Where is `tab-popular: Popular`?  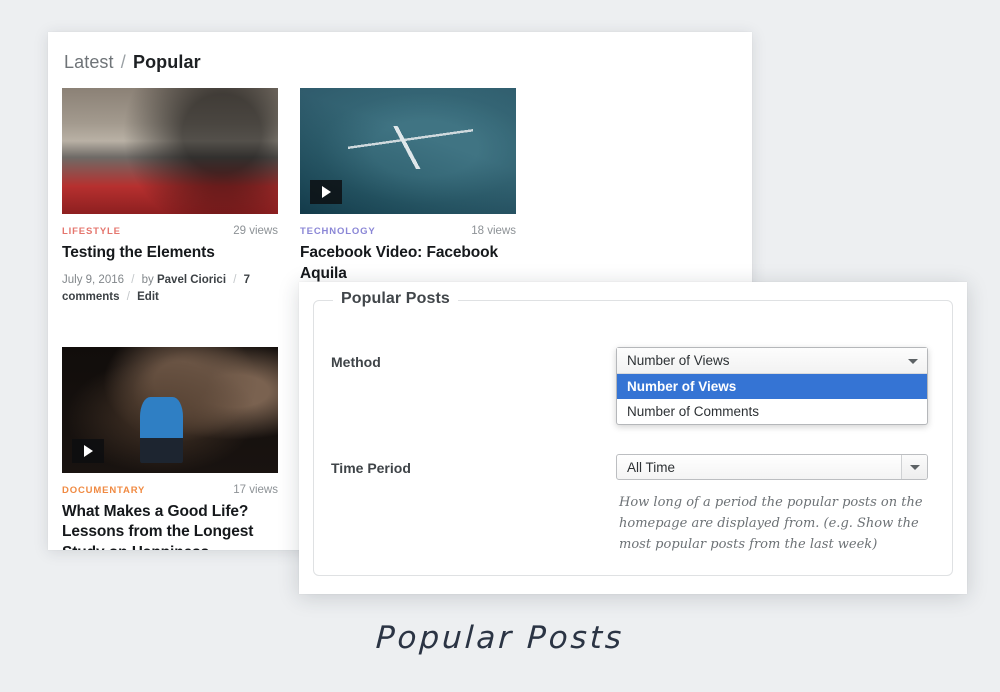 tab-popular: Popular is located at coordinates (167, 62).